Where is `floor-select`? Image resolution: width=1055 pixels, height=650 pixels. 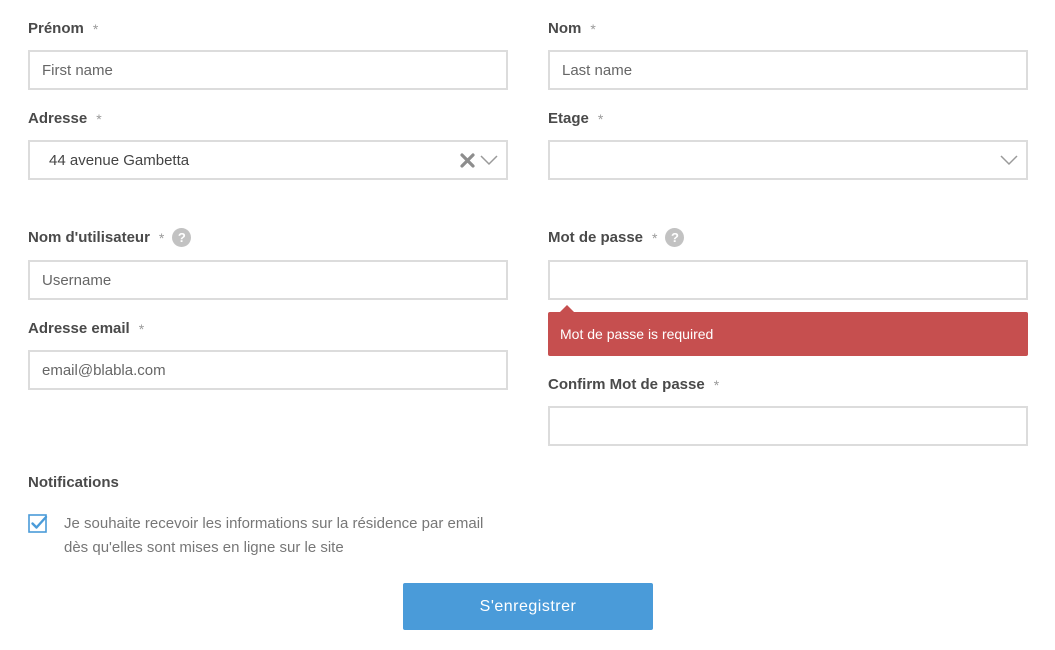
floor-select is located at coordinates (788, 160).